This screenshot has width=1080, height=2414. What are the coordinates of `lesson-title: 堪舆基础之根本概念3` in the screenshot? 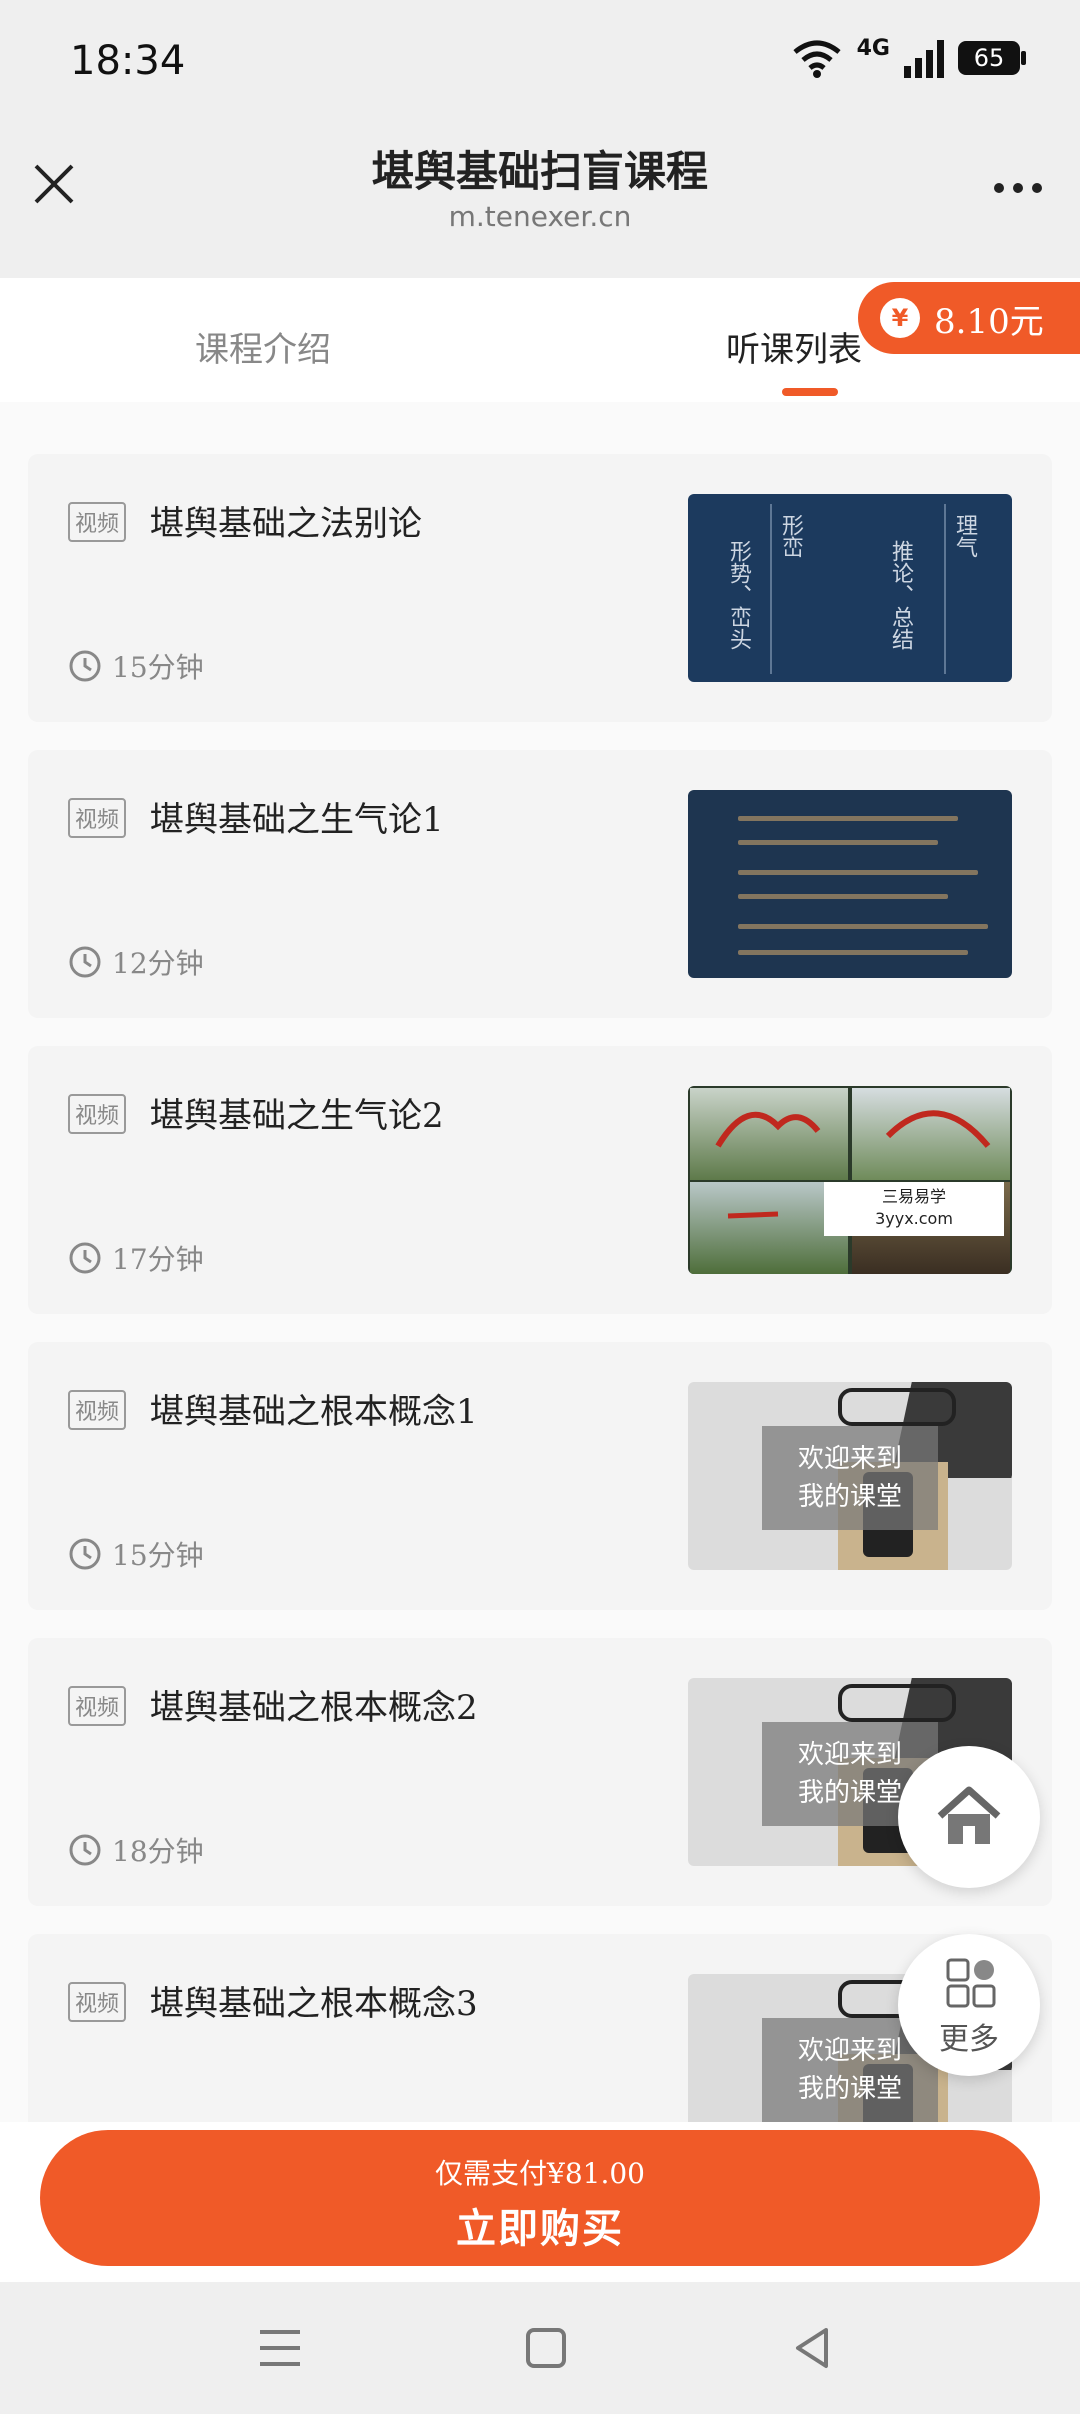 It's located at (314, 2004).